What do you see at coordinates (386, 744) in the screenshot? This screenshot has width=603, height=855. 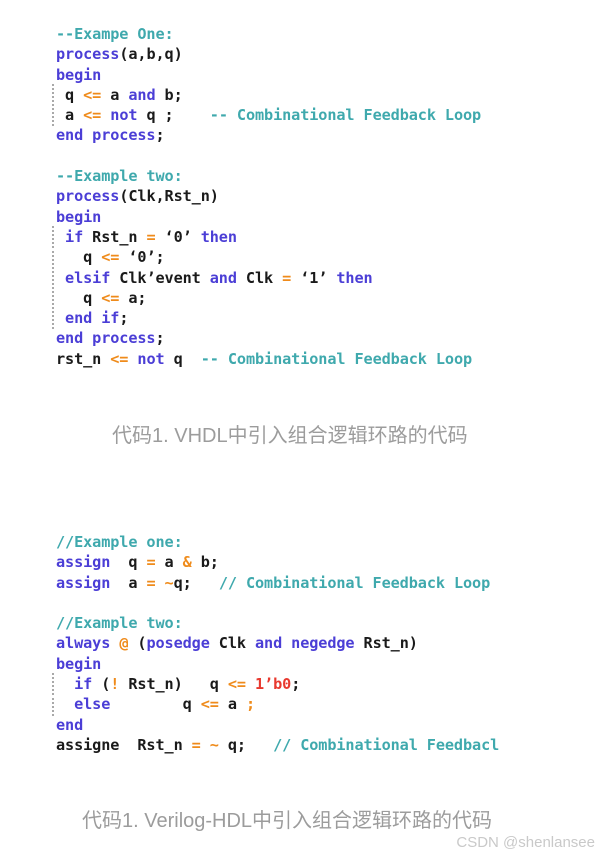 I see `code-token: // Combinational Feedbacl` at bounding box center [386, 744].